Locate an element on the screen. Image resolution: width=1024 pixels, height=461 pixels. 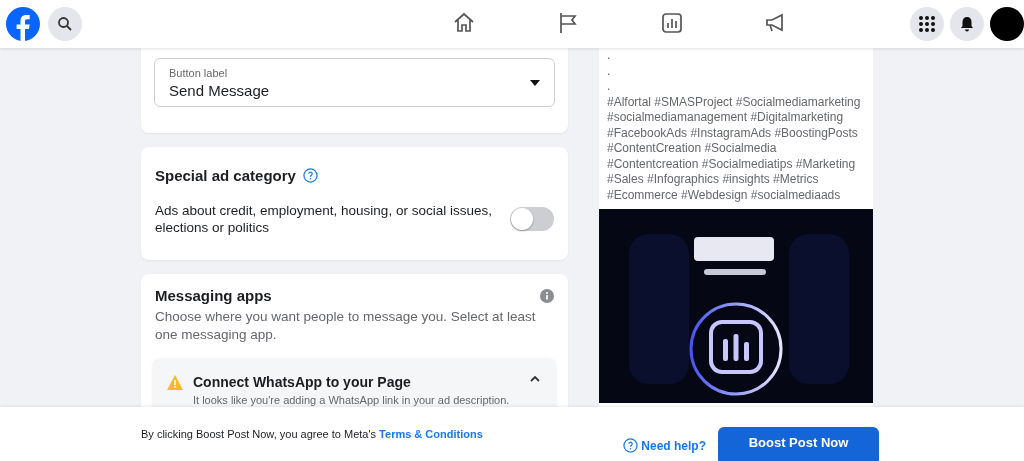
bell-icon is located at coordinates (967, 24).